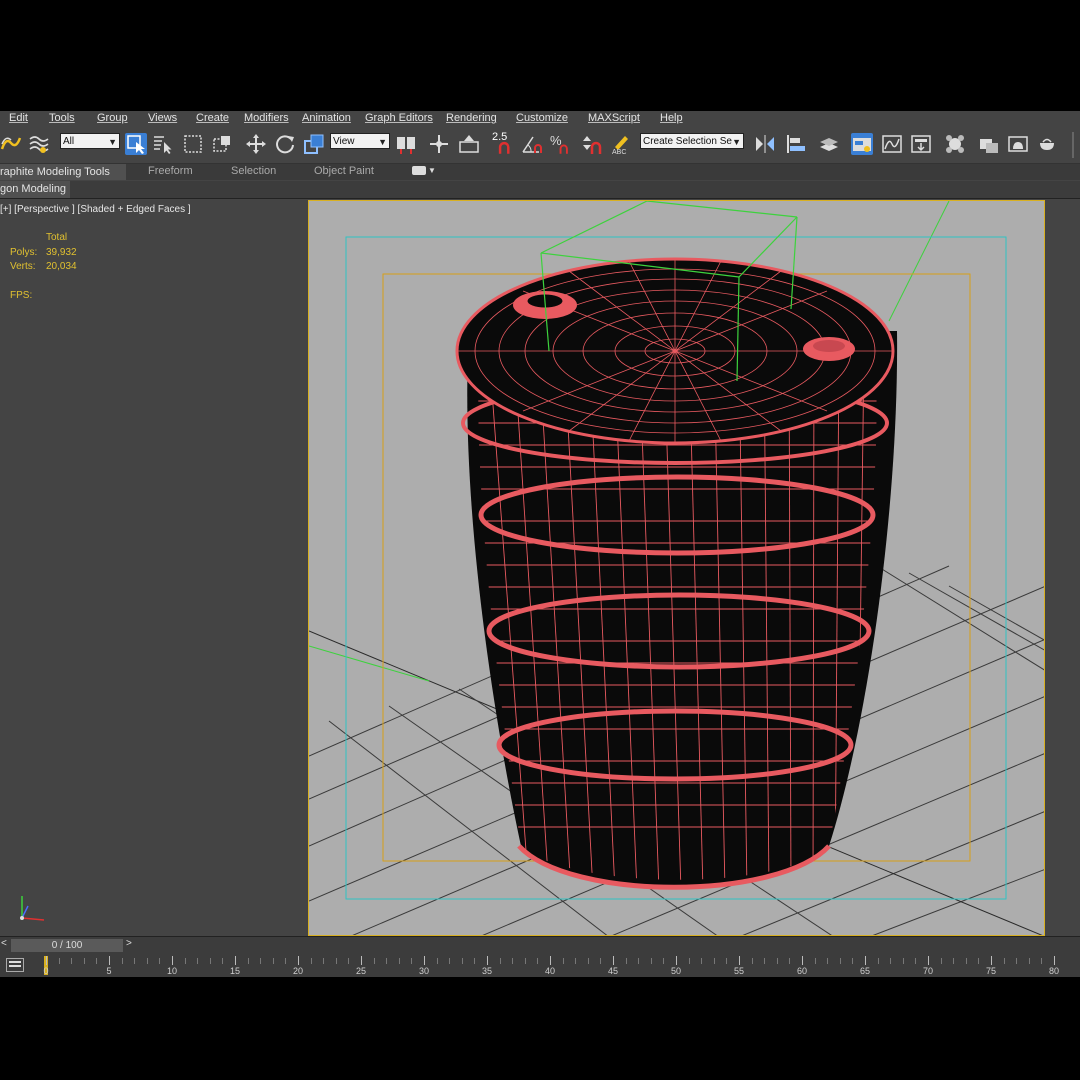  Describe the element at coordinates (504, 143) in the screenshot. I see `snaps-toggle-icon: 2.5` at that location.